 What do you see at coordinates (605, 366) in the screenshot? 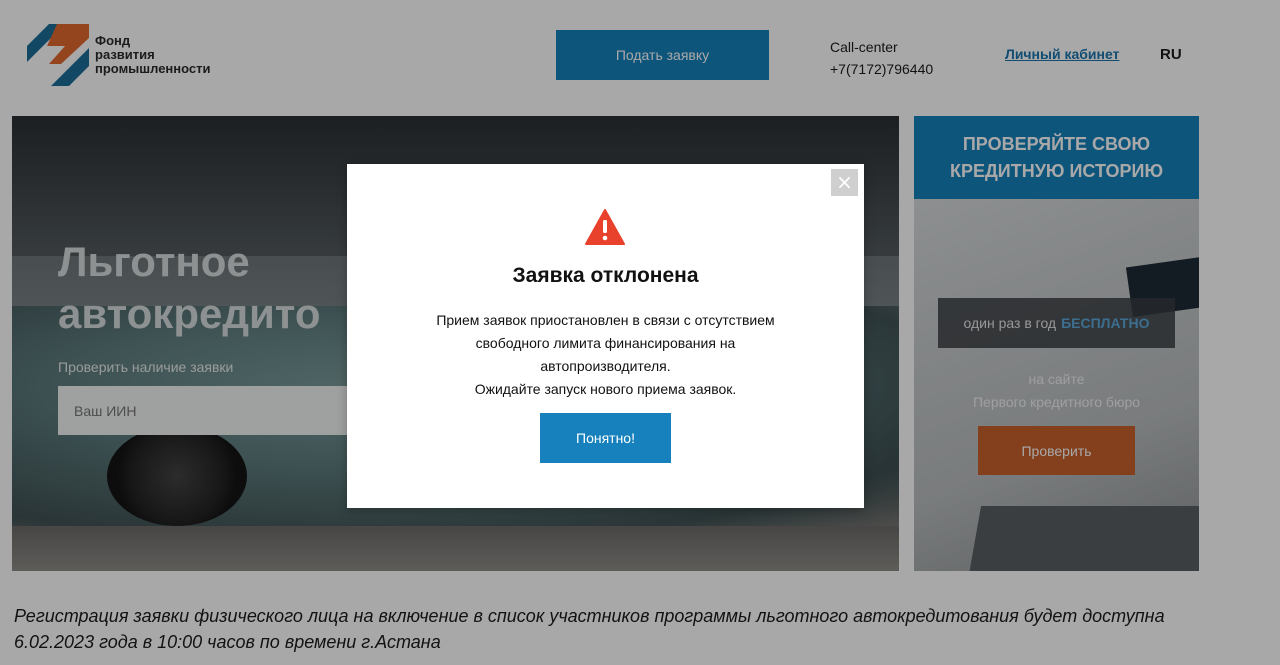
I see `modal-message-line: автопроизводителя.` at bounding box center [605, 366].